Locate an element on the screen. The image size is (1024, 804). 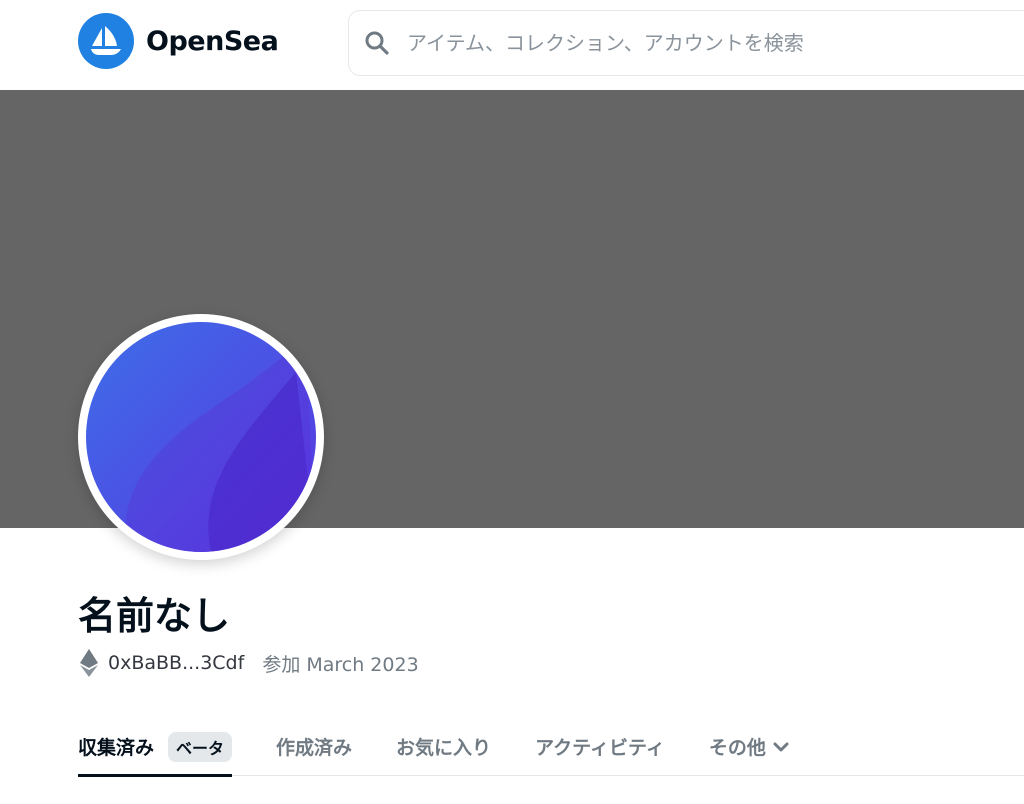
avatar is located at coordinates (201, 437).